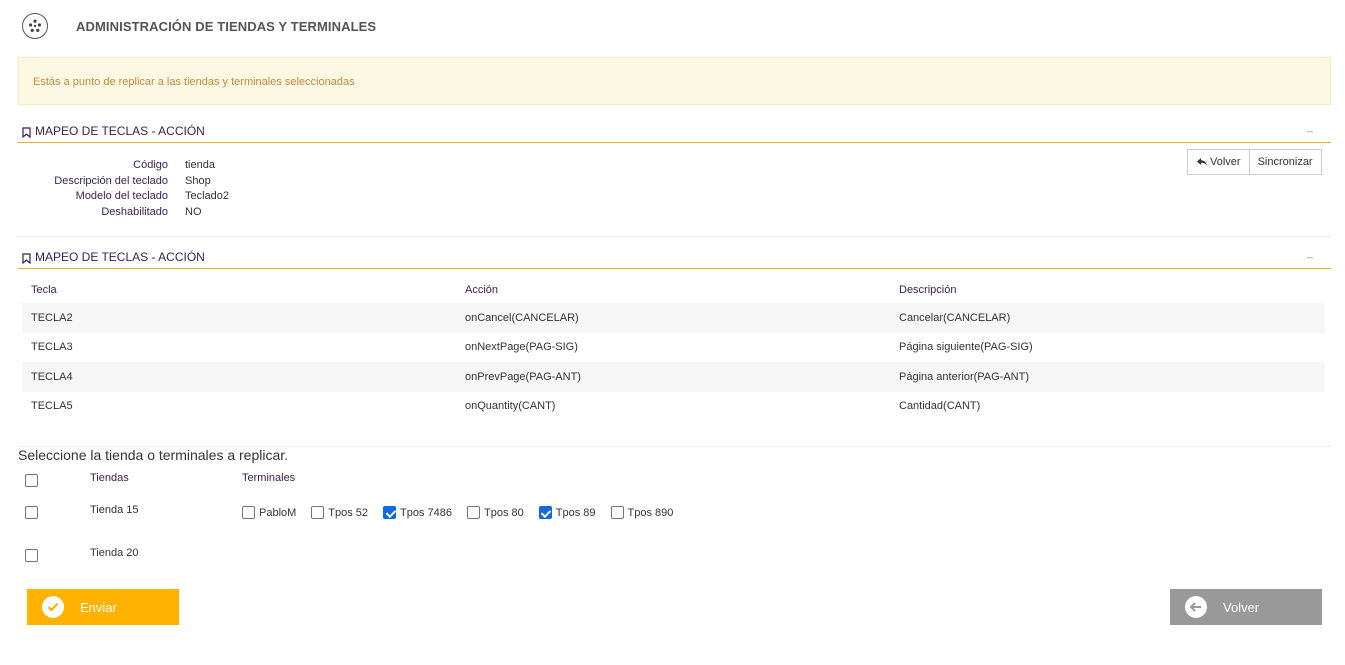  I want to click on store-name: Tienda 15, so click(114, 510).